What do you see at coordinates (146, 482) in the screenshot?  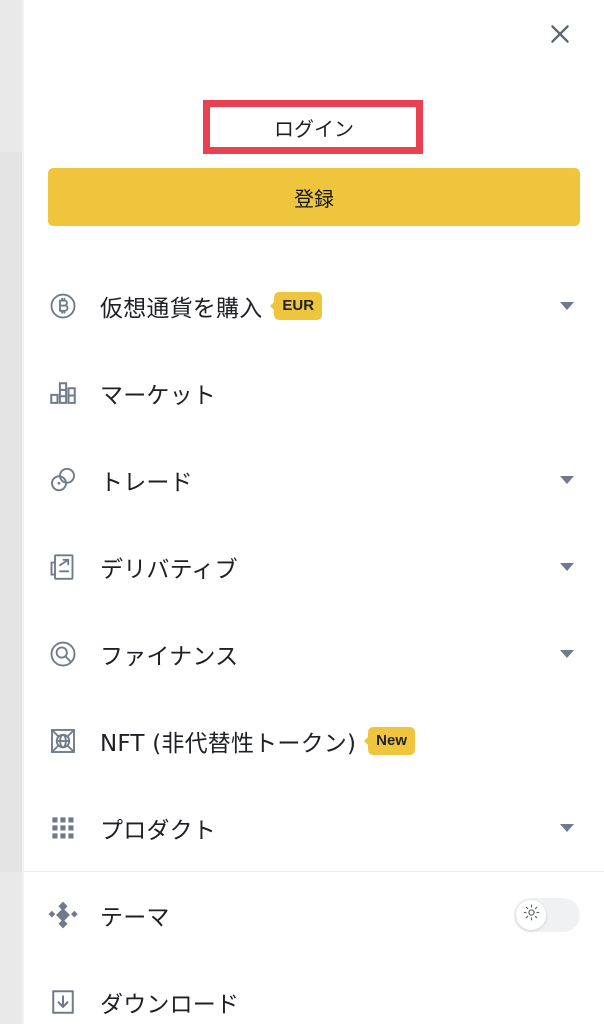 I see `menu-item-label: トレード` at bounding box center [146, 482].